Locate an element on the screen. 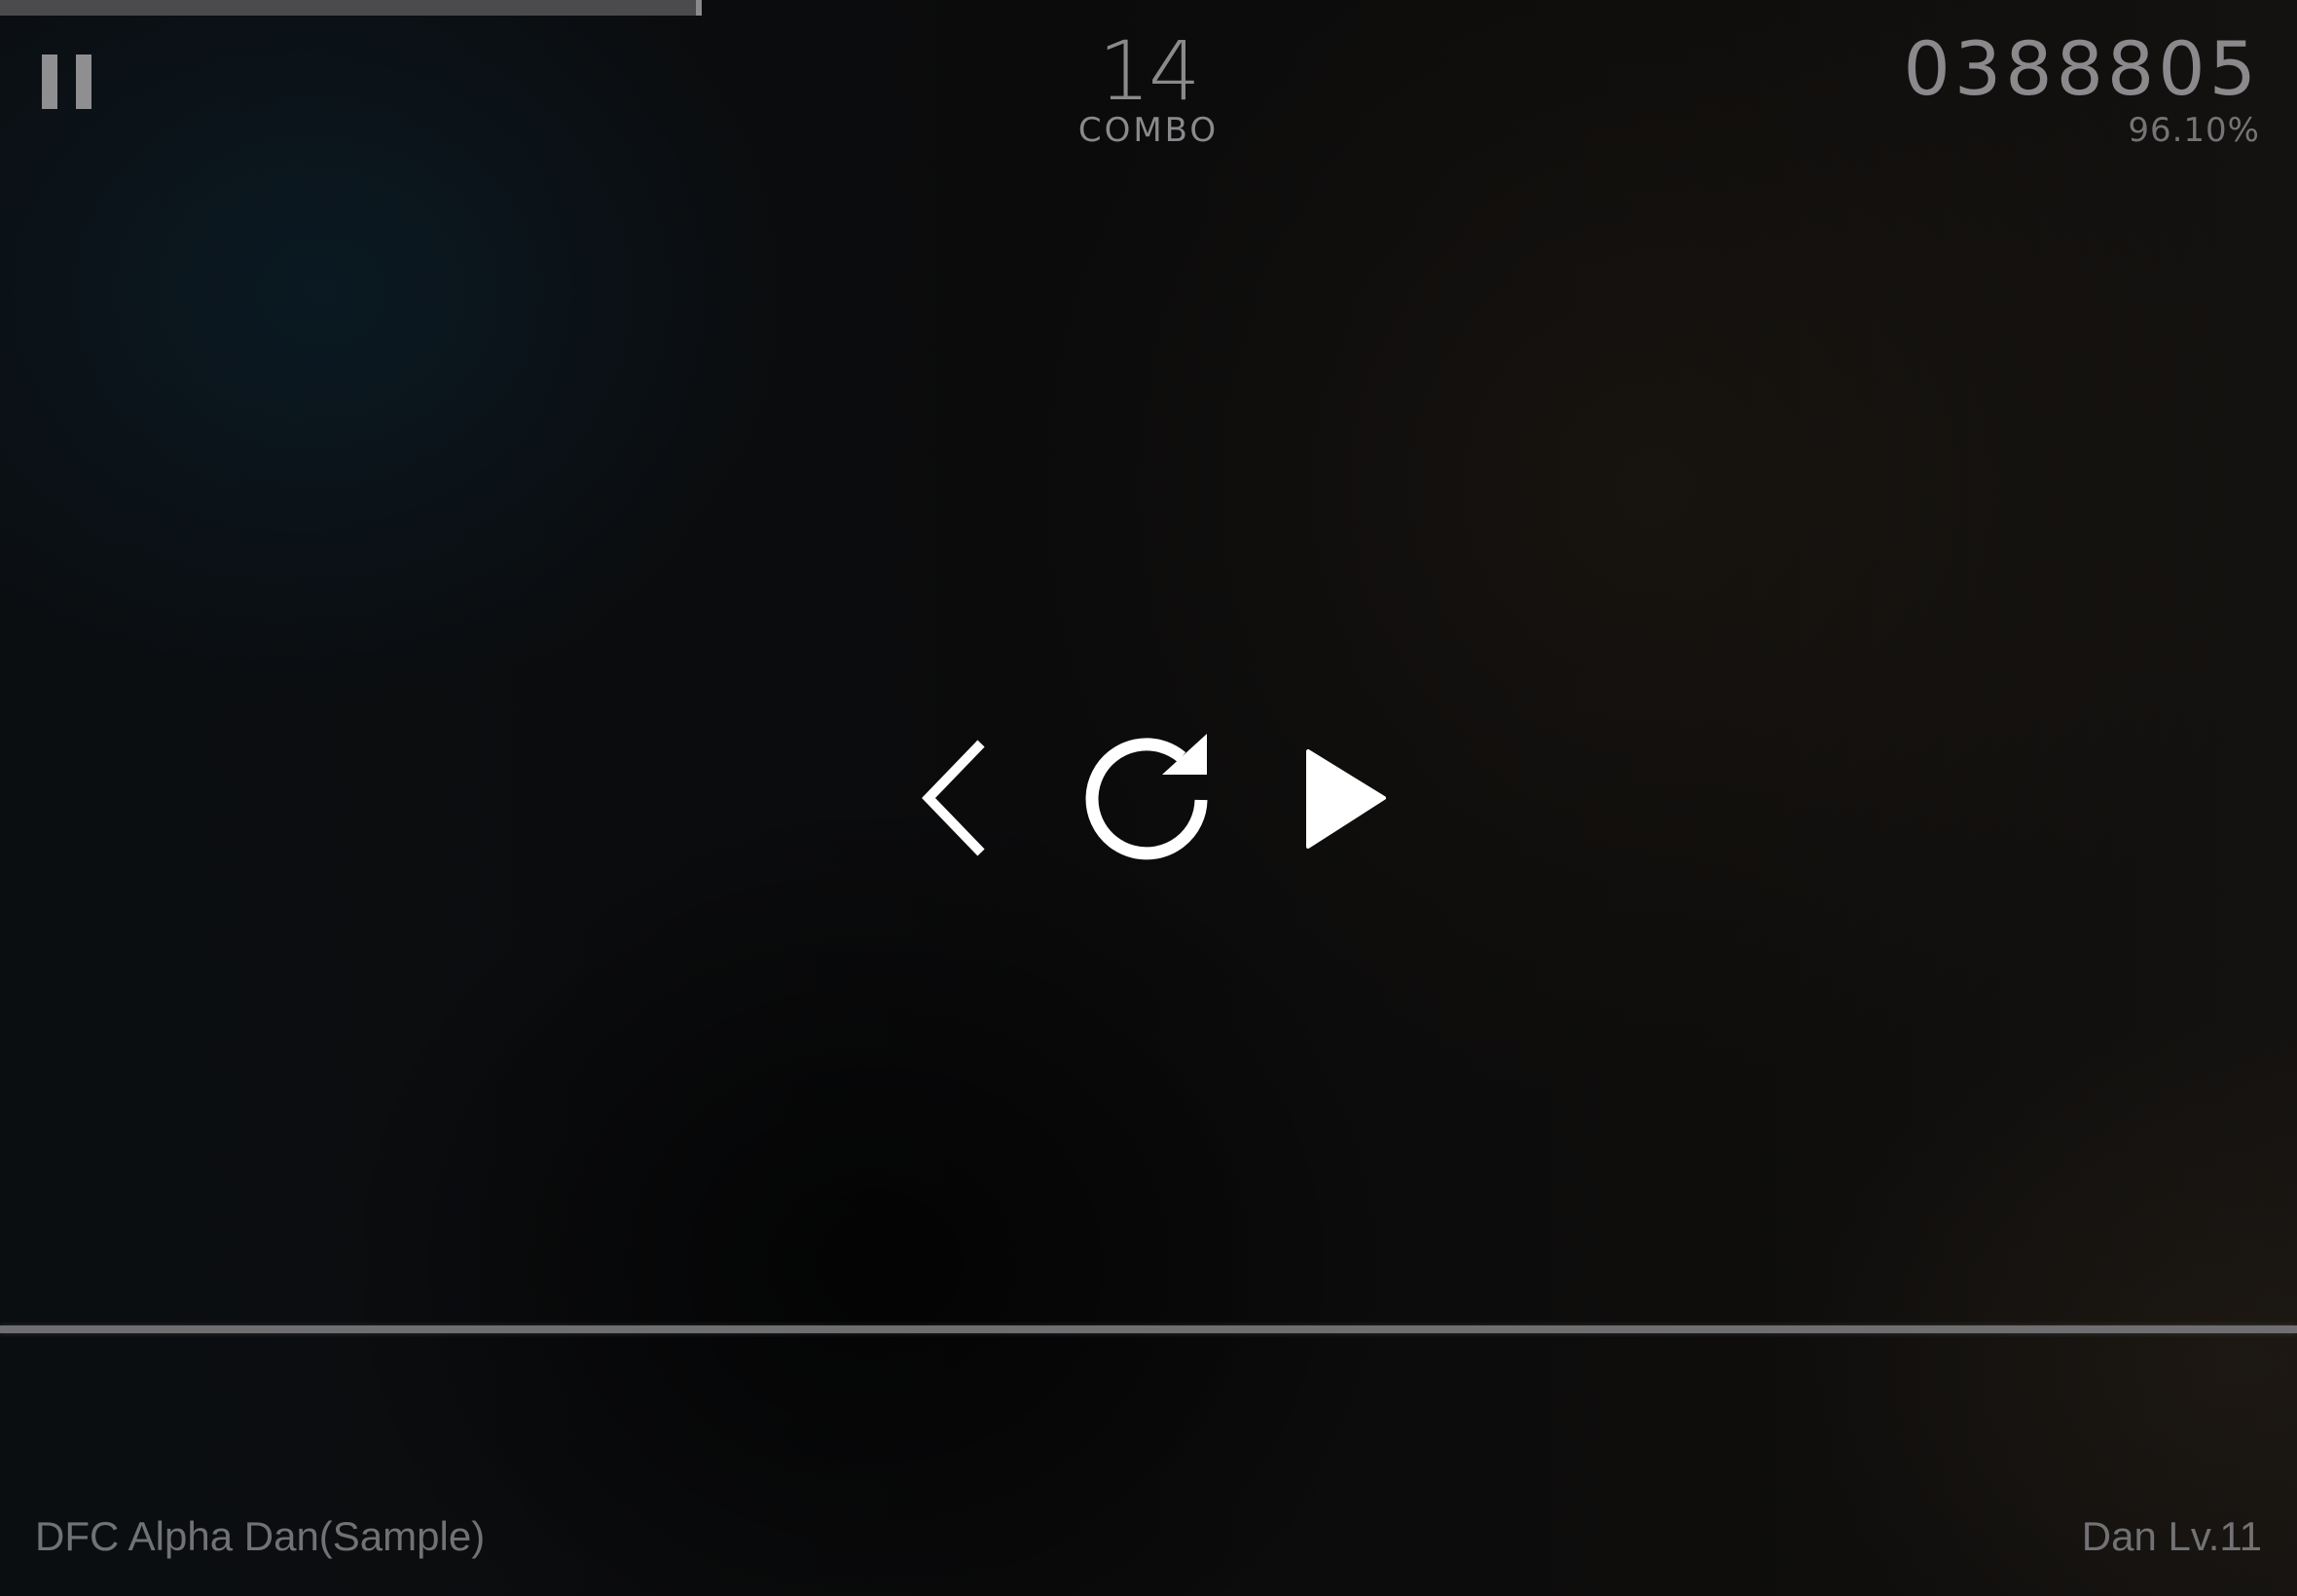 The image size is (2297, 1596). judgment-line is located at coordinates (1148, 1329).